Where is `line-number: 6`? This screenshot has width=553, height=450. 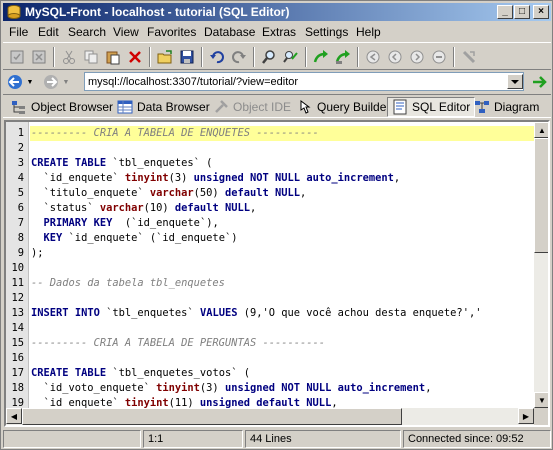
line-number: 6 is located at coordinates (20, 208).